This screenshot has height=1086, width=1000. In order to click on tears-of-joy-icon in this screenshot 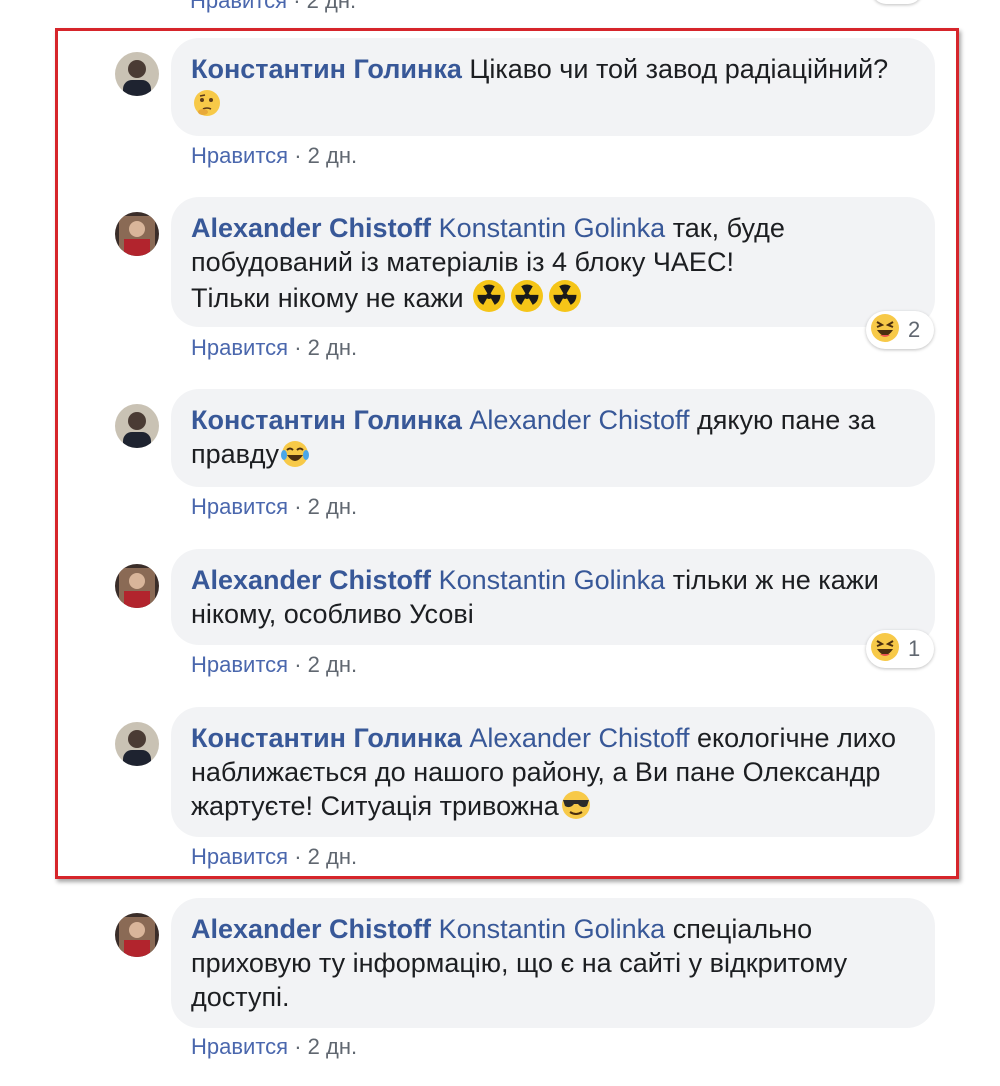, I will do `click(295, 458)`.